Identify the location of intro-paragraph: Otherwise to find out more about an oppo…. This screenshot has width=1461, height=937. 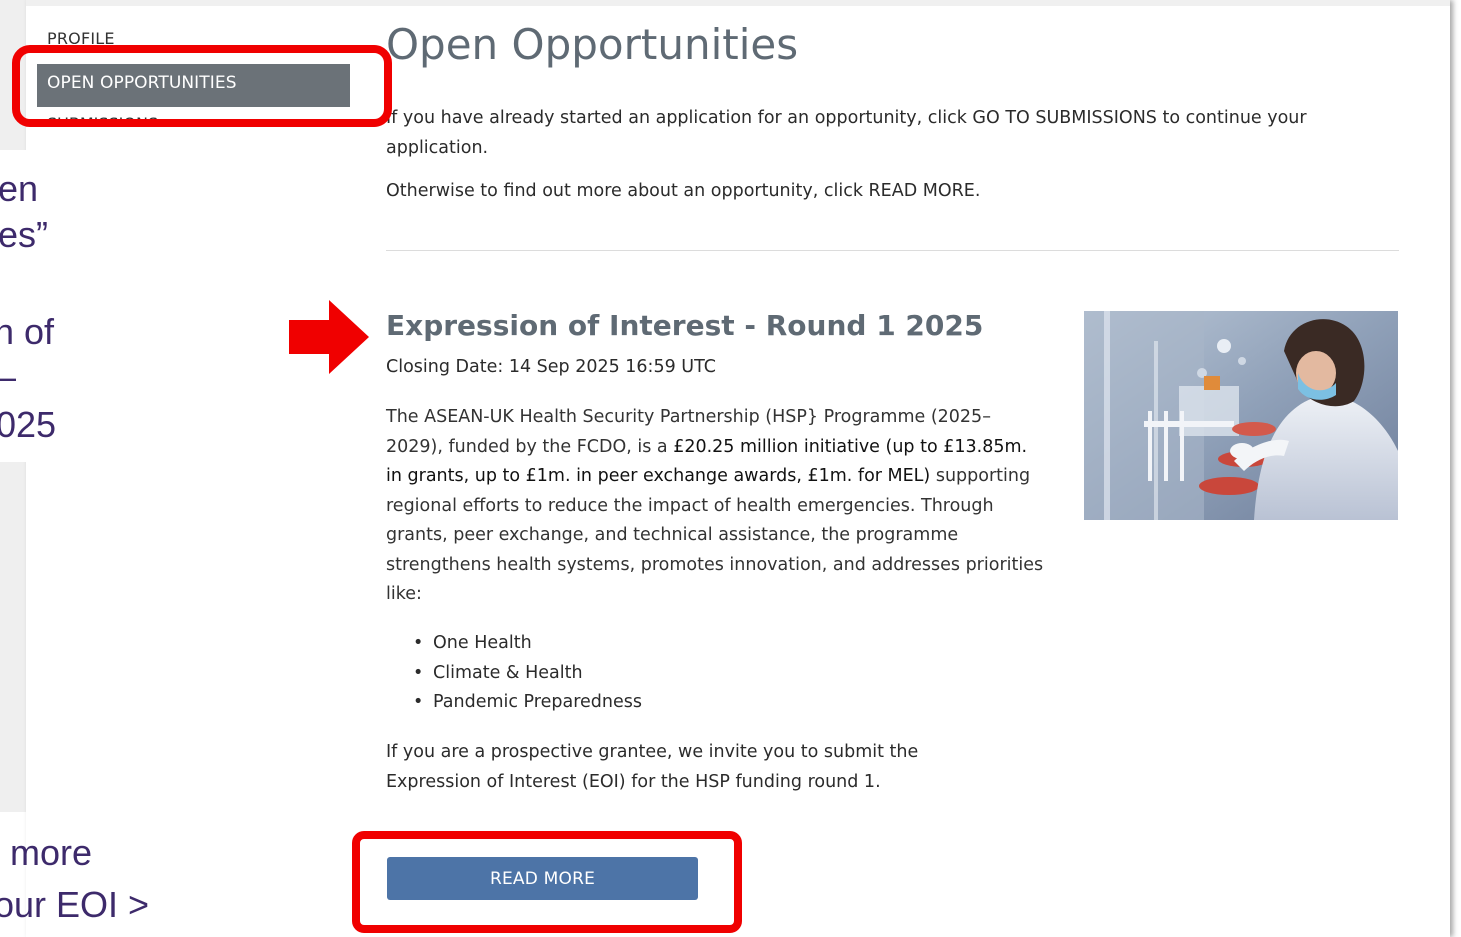
(683, 191).